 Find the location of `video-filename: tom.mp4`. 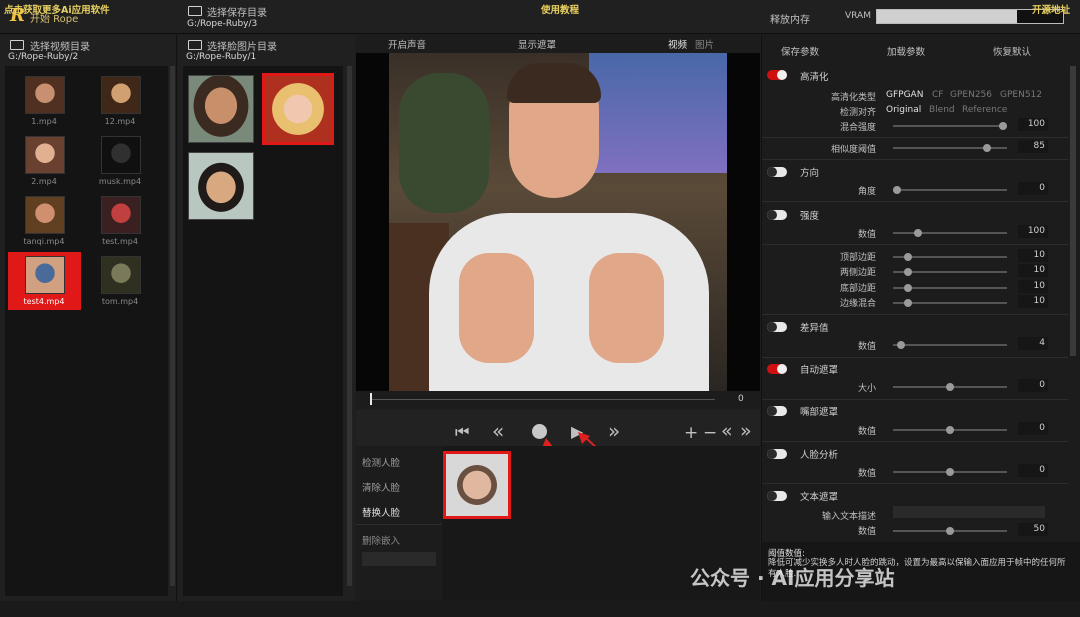

video-filename: tom.mp4 is located at coordinates (120, 301).